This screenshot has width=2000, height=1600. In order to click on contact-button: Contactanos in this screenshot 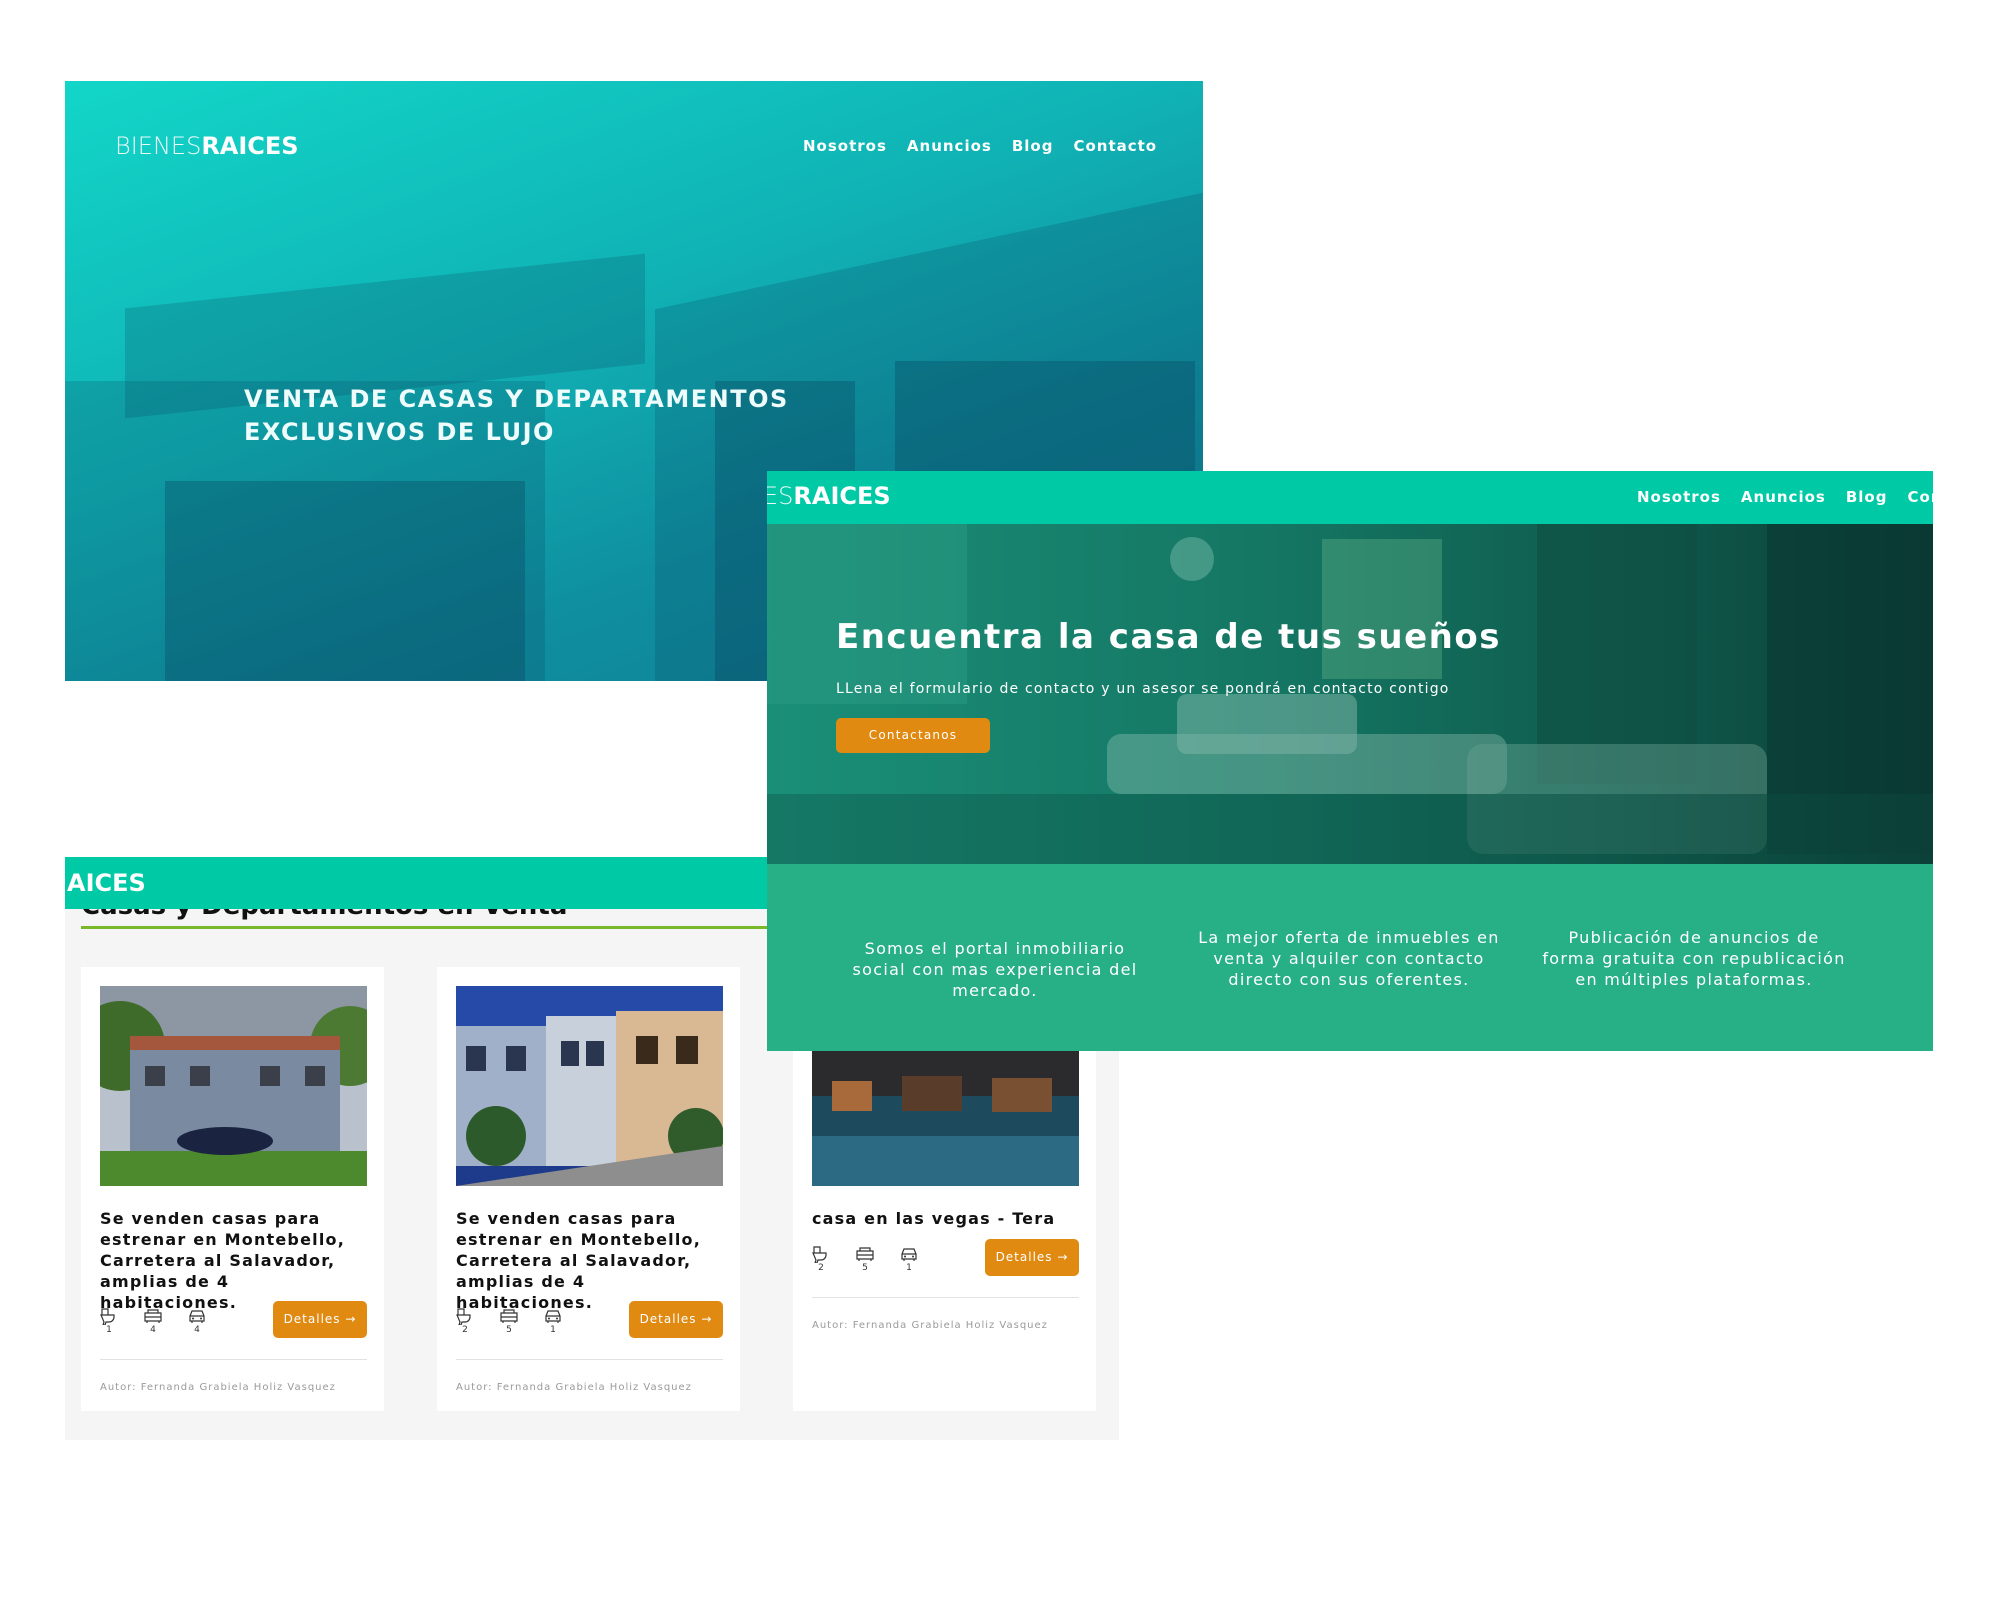, I will do `click(913, 735)`.